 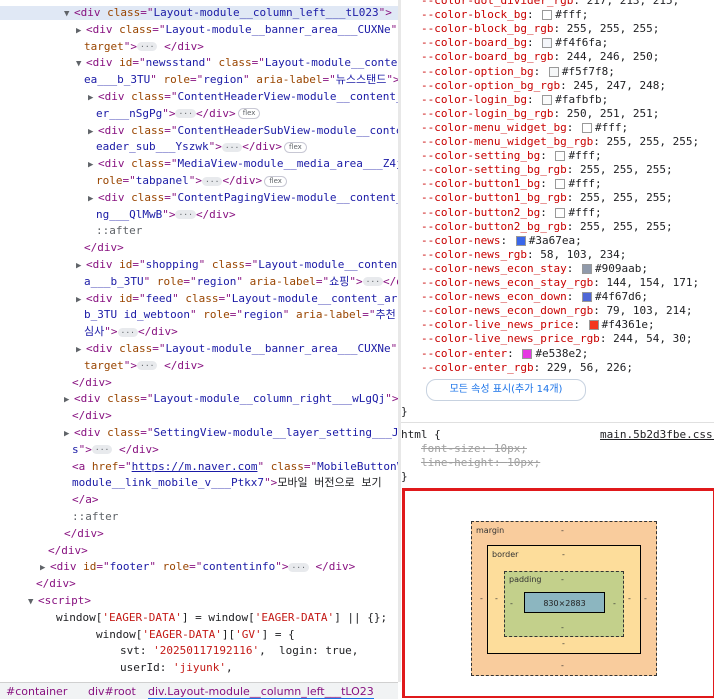 What do you see at coordinates (288, 163) in the screenshot?
I see `code-token: MediaView-module__media_area___Z4js3` at bounding box center [288, 163].